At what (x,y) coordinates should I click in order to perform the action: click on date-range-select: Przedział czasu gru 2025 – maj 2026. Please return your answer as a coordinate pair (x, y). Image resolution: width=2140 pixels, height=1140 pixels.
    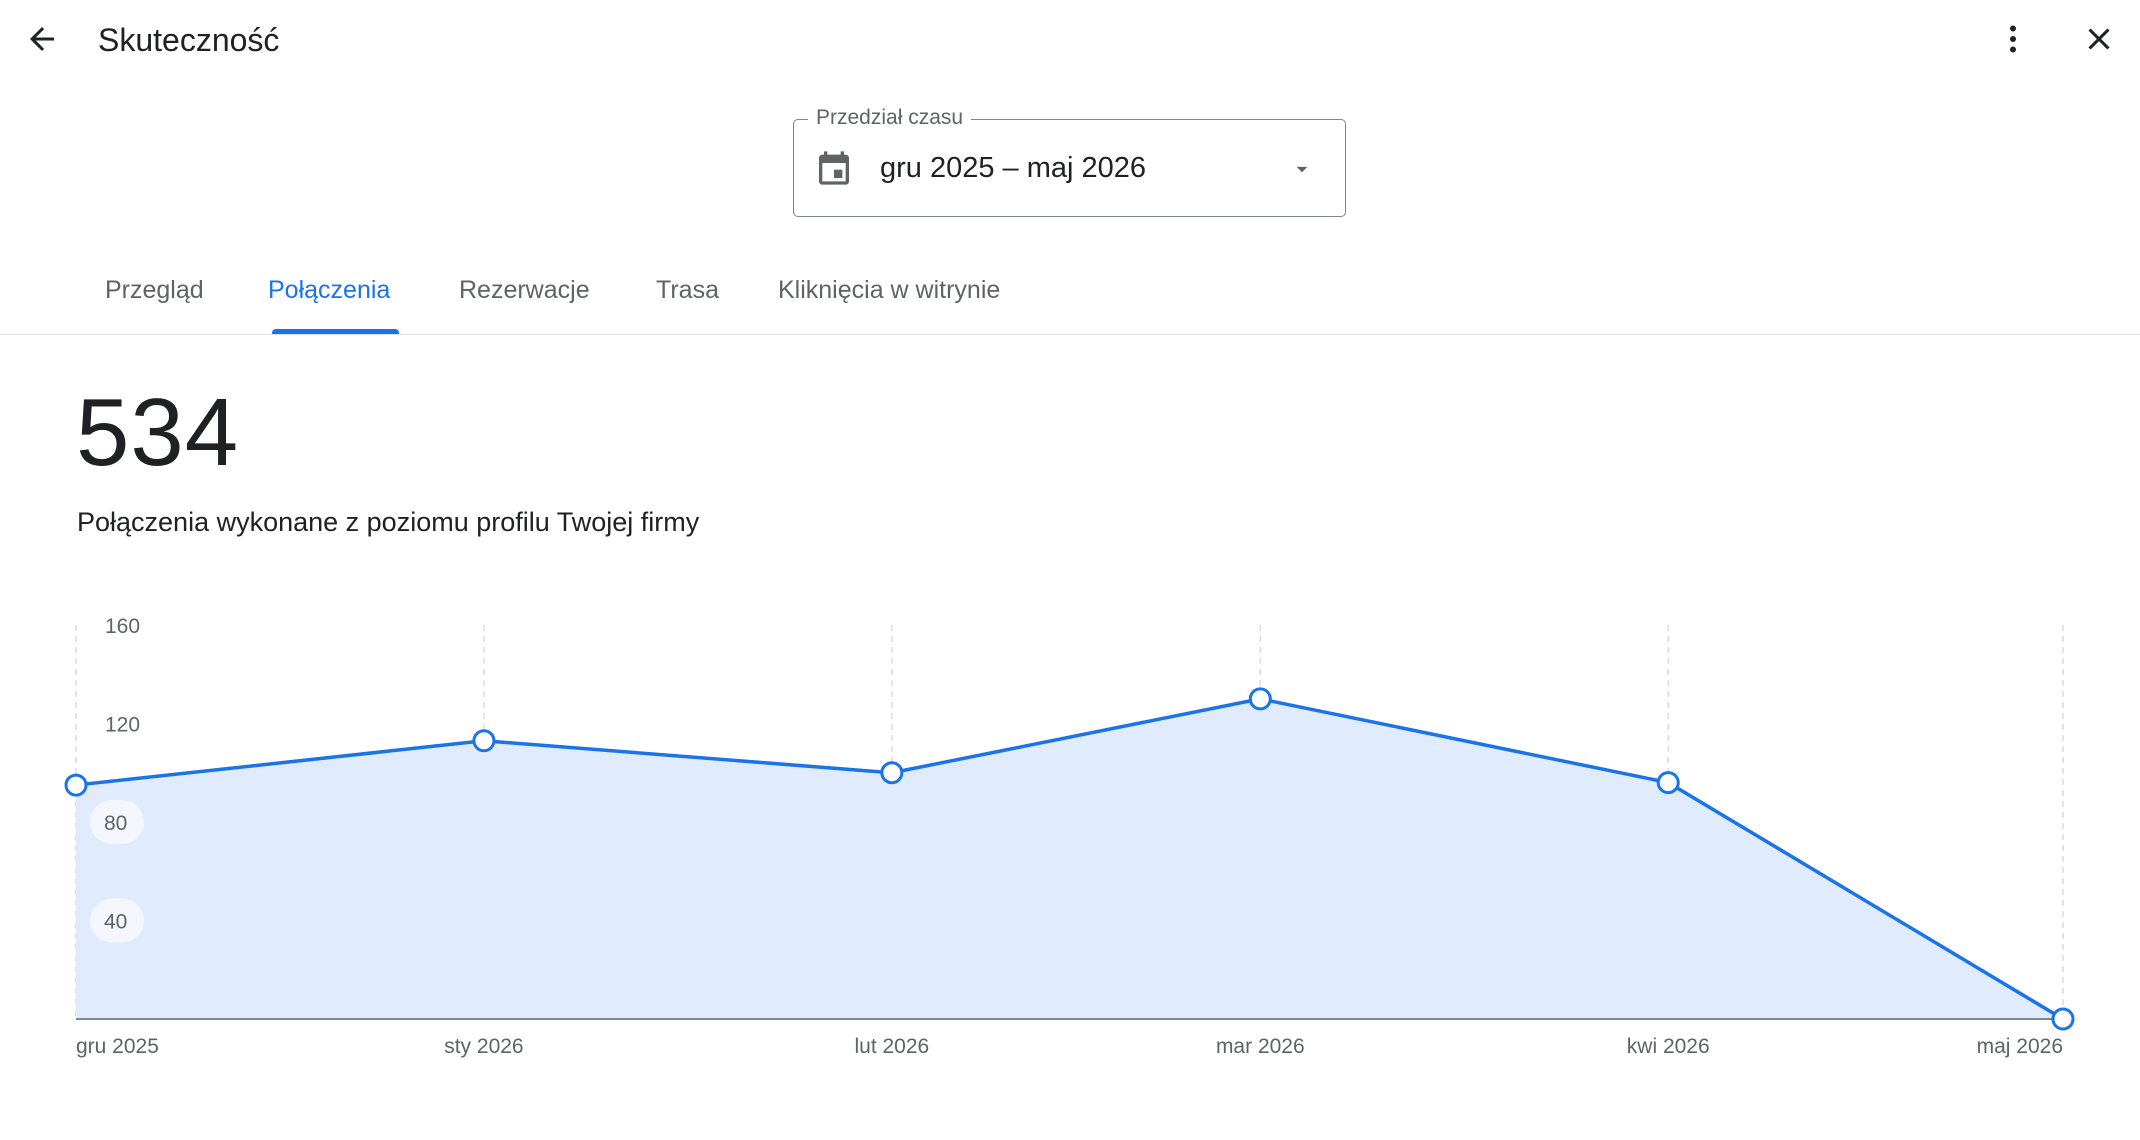
    Looking at the image, I should click on (1069, 161).